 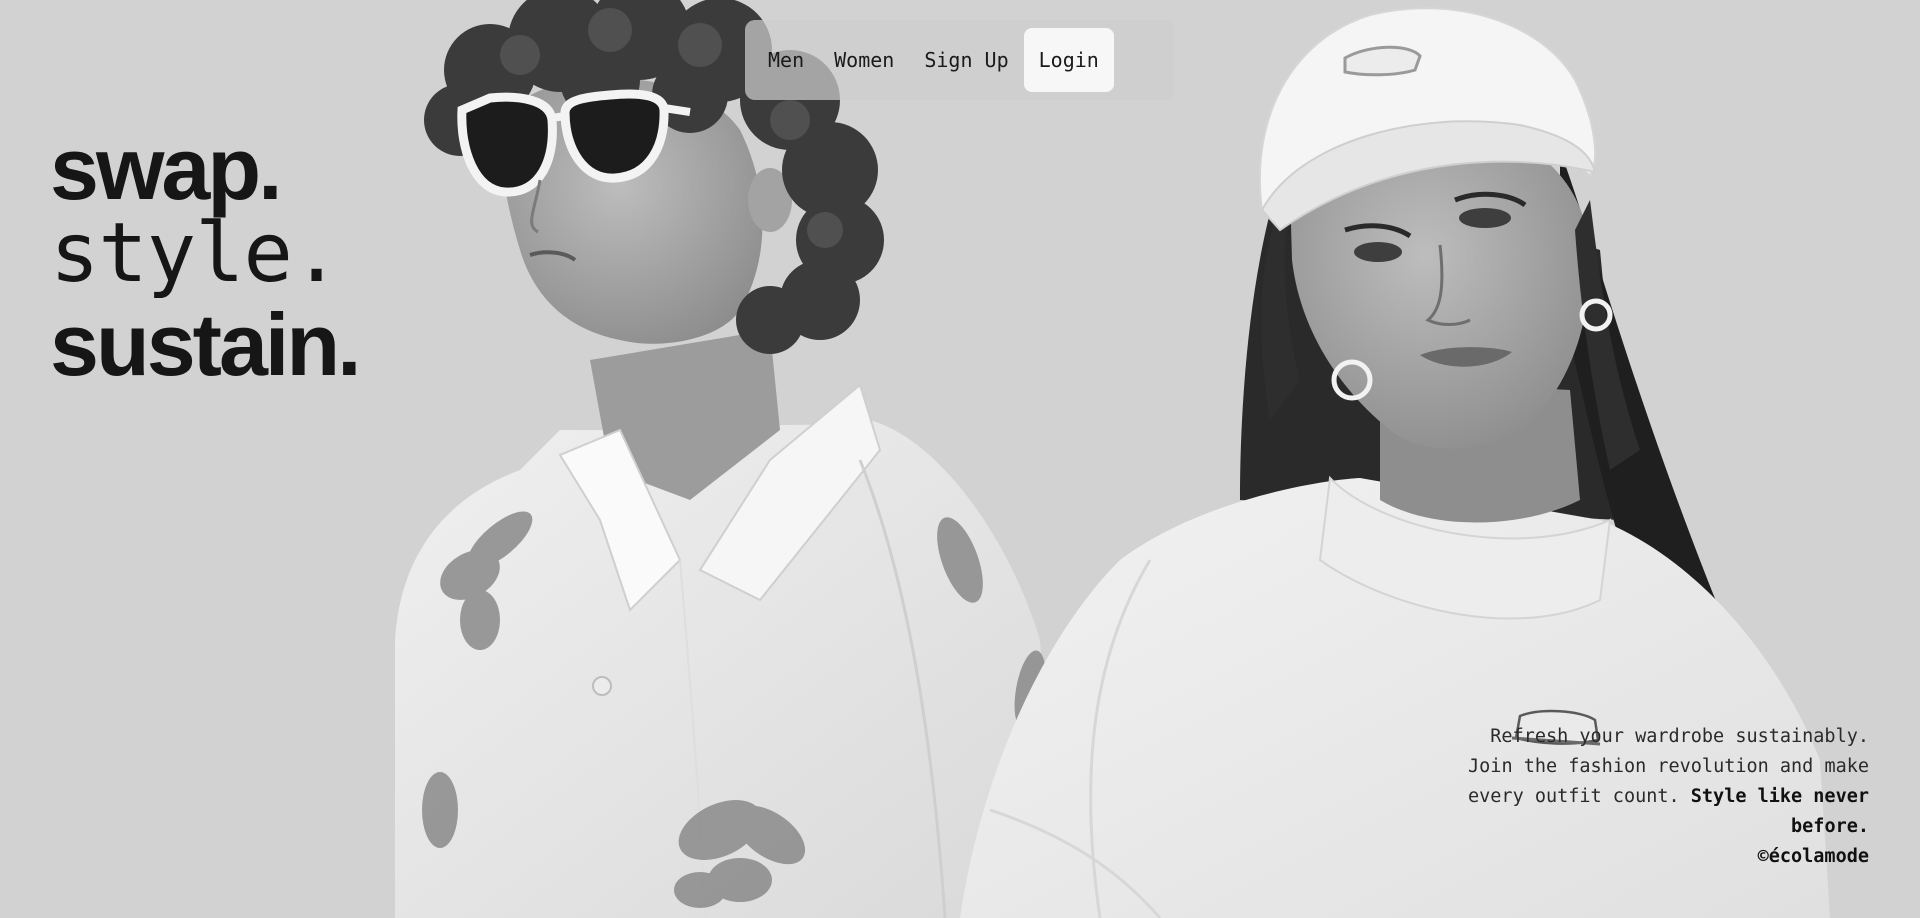 What do you see at coordinates (786, 60) in the screenshot?
I see `nav-item-men: Men` at bounding box center [786, 60].